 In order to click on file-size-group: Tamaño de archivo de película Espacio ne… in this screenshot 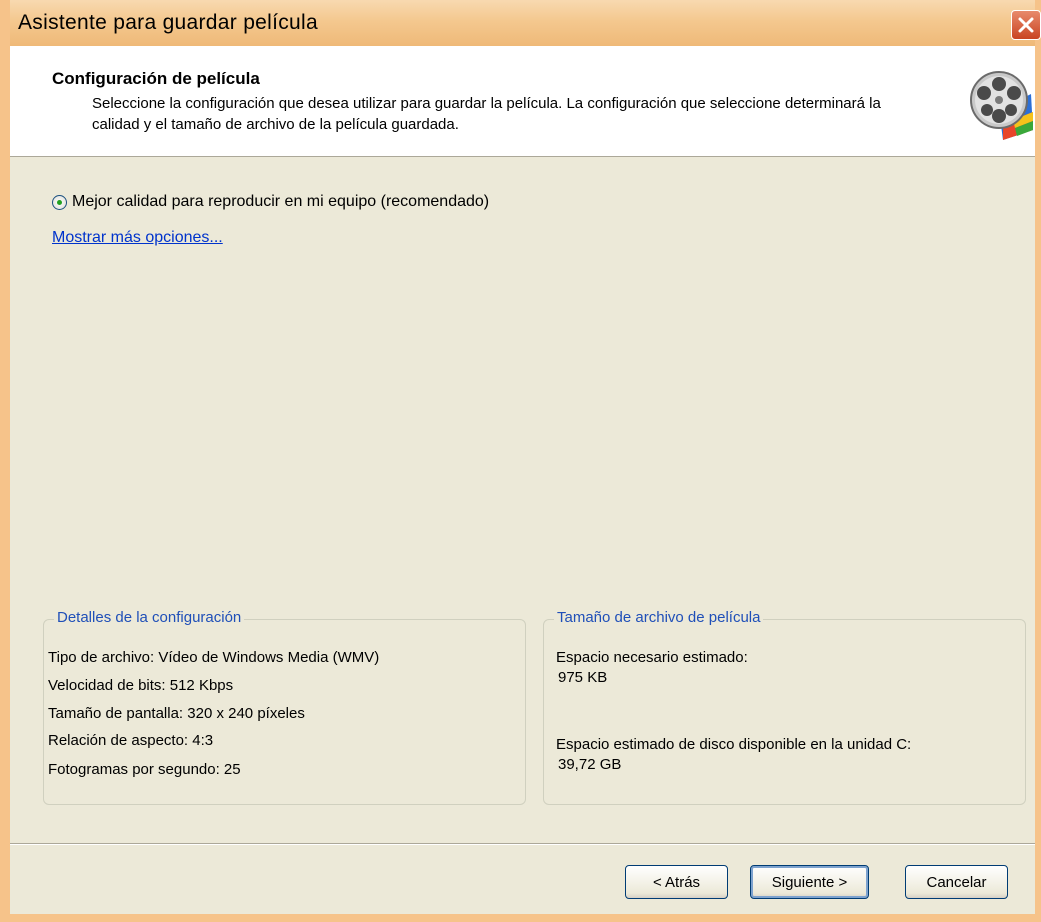, I will do `click(784, 707)`.